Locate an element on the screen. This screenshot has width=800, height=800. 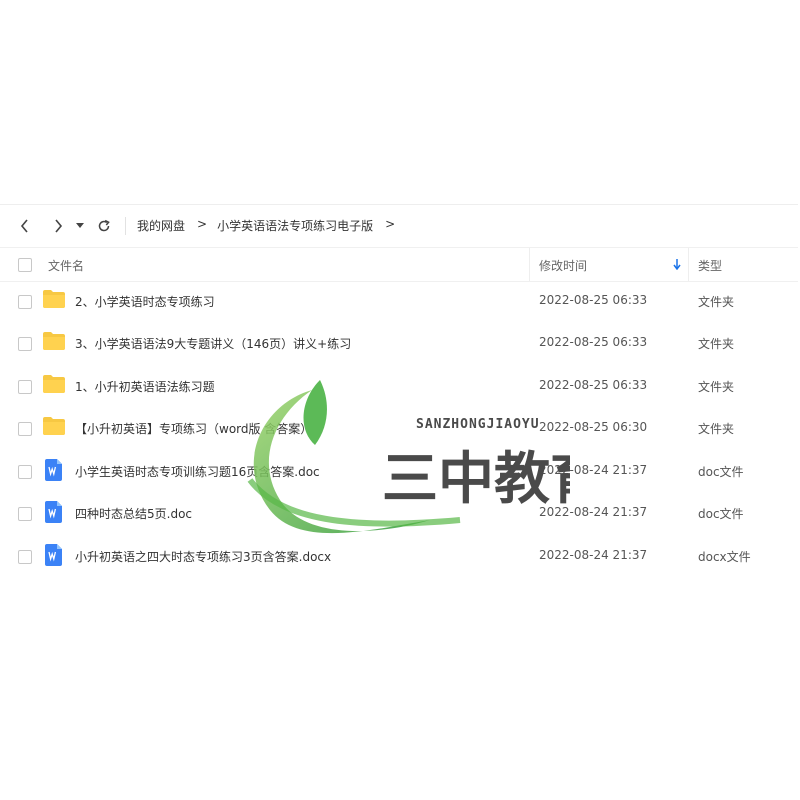
column-name-header: 文件名 is located at coordinates (66, 265).